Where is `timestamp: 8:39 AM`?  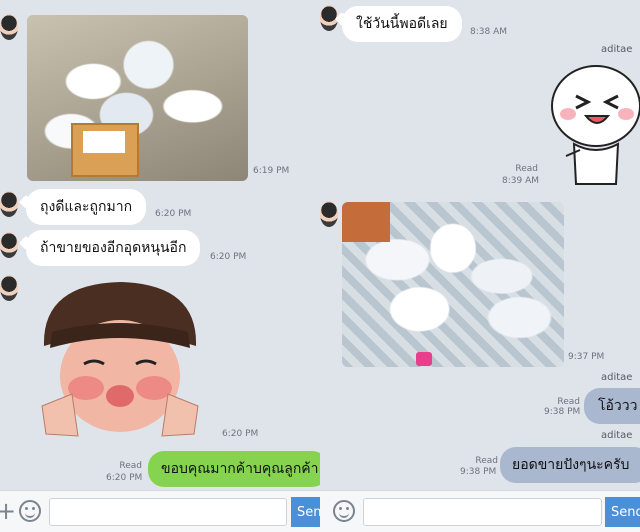
timestamp: 8:39 AM is located at coordinates (520, 181).